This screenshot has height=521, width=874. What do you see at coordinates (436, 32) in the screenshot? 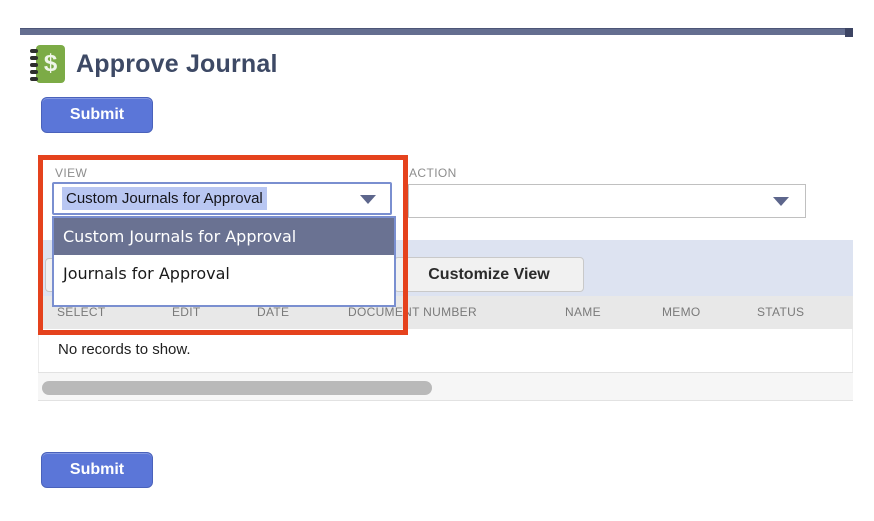
I see `top-divider-bar` at bounding box center [436, 32].